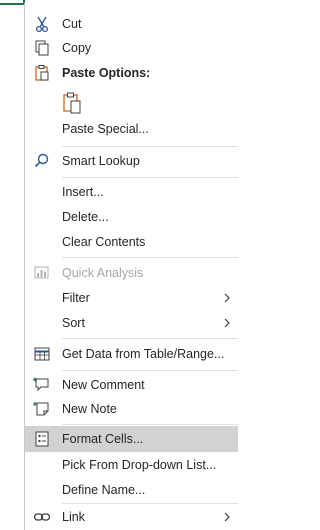 The image size is (320, 530). Describe the element at coordinates (42, 354) in the screenshot. I see `table-icon` at that location.